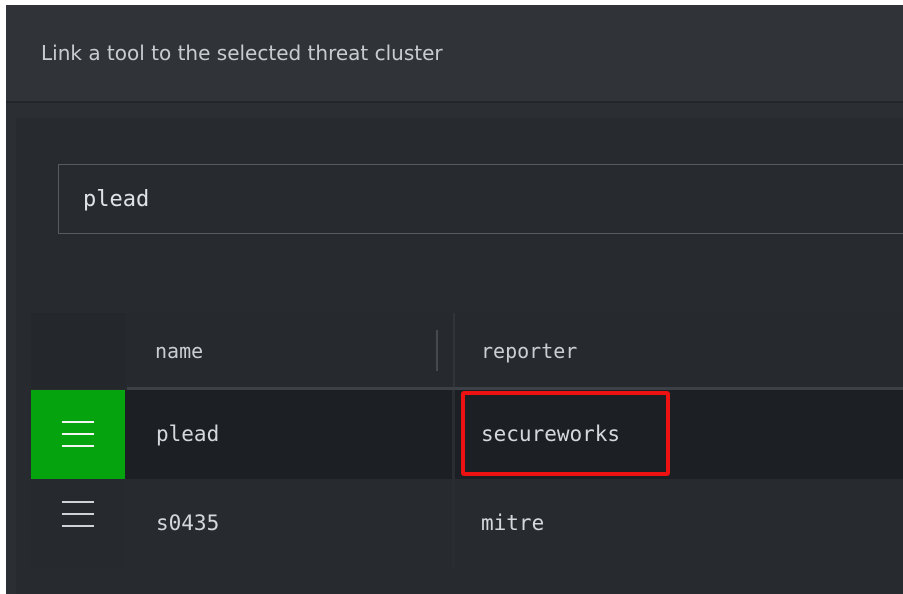 This screenshot has width=903, height=594. I want to click on column-header-reporter: reporter, so click(678, 351).